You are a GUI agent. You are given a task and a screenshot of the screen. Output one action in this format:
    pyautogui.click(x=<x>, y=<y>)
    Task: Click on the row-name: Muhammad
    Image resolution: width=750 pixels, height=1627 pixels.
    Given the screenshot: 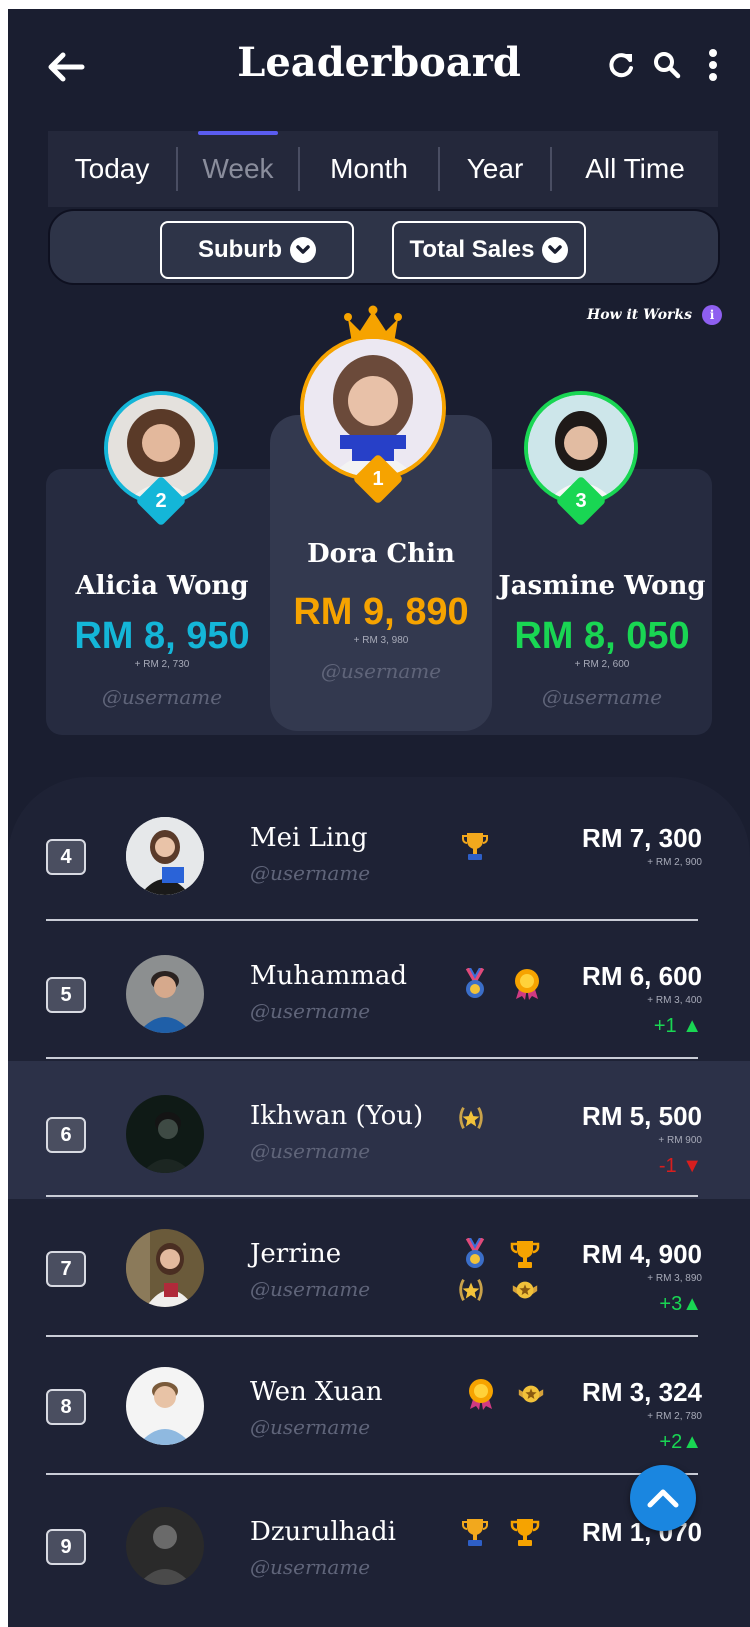 What is the action you would take?
    pyautogui.click(x=329, y=976)
    